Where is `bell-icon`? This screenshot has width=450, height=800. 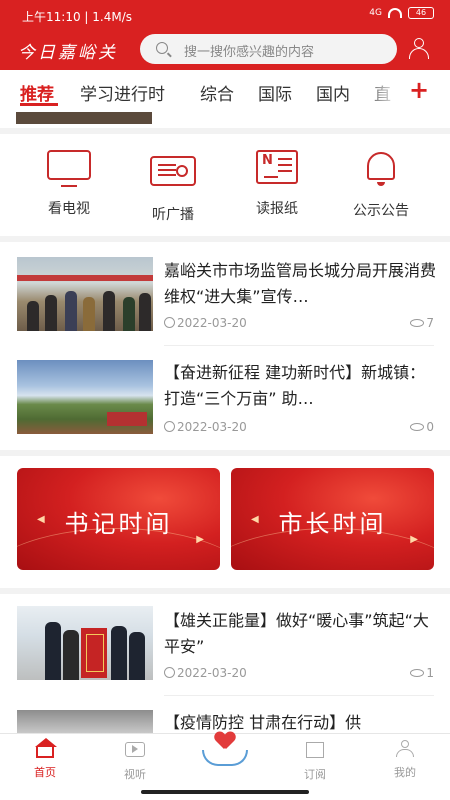 bell-icon is located at coordinates (381, 169).